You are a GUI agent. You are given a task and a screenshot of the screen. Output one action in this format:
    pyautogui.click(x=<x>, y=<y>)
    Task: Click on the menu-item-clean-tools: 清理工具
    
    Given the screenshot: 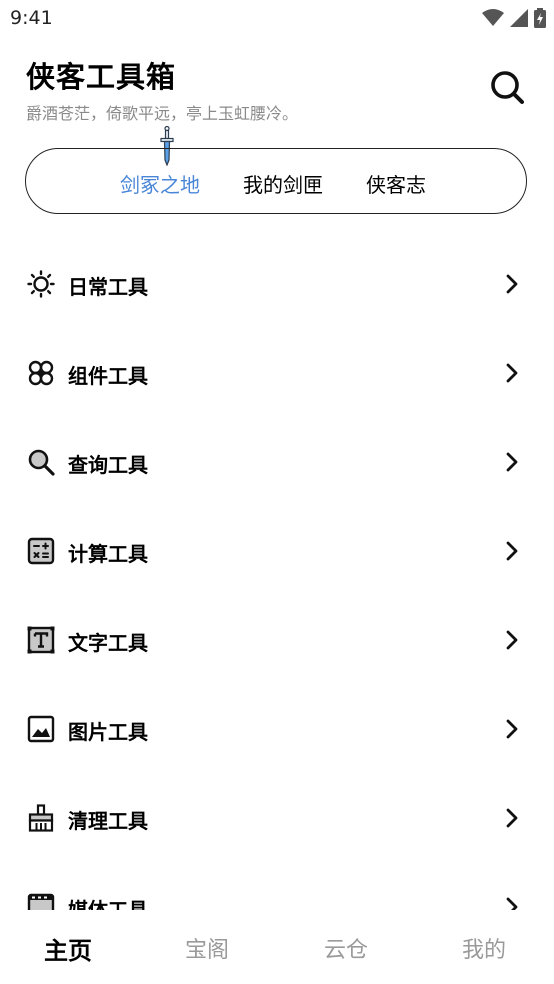 What is the action you would take?
    pyautogui.click(x=277, y=818)
    